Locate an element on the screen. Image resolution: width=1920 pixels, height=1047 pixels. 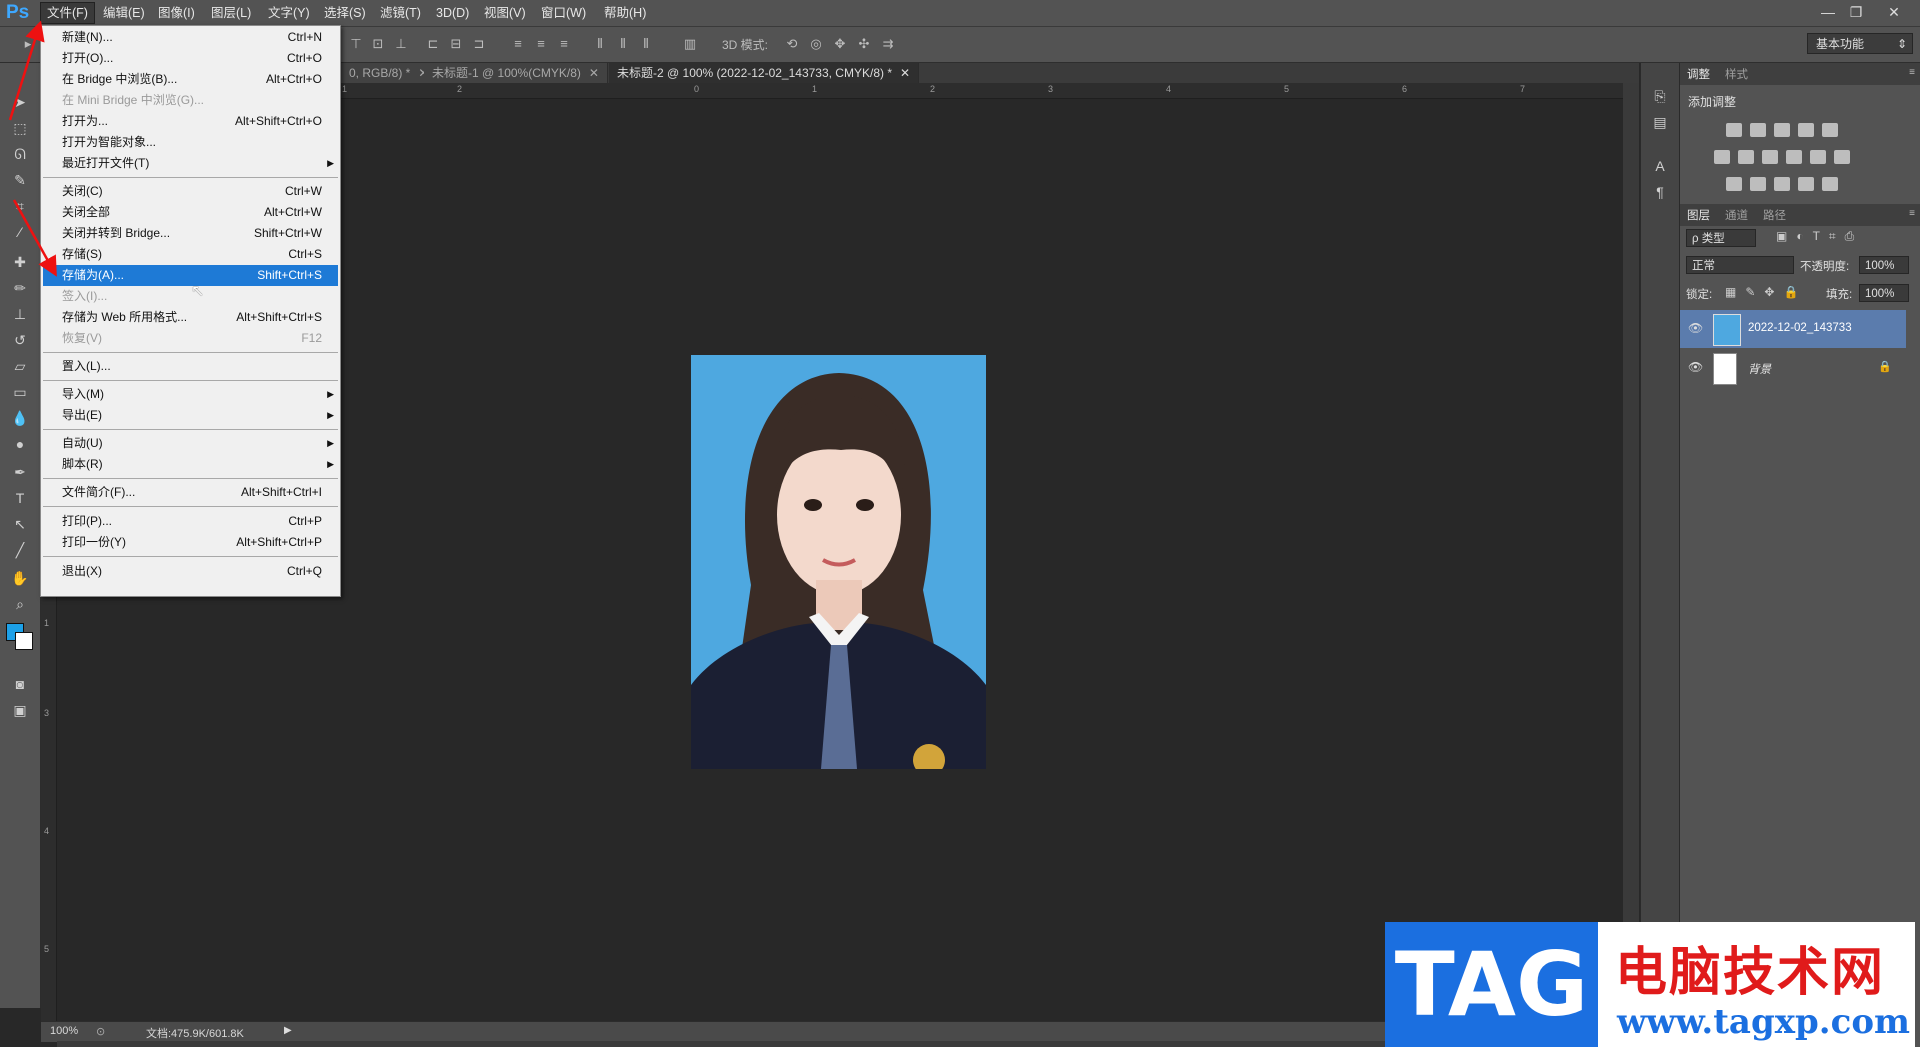
tab-doc-rgb: 0, RGB/8) *✕ is located at coordinates (389, 73).